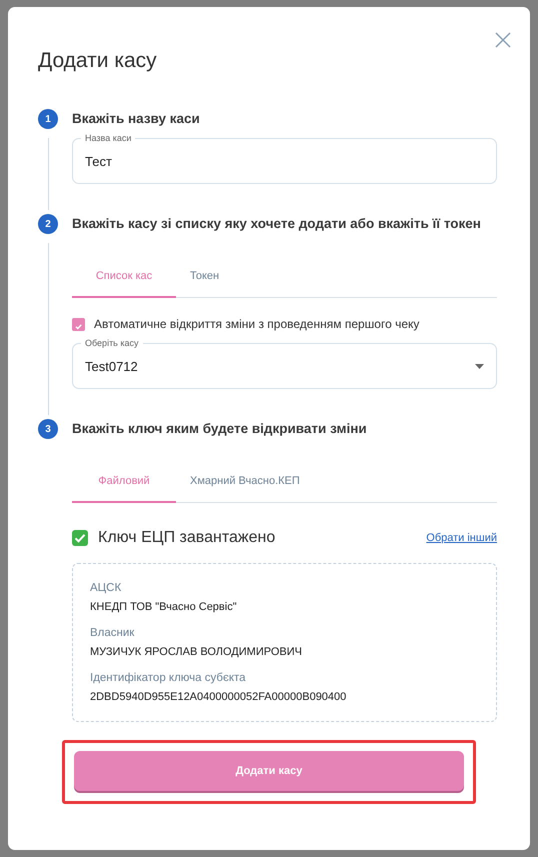 Image resolution: width=538 pixels, height=857 pixels. I want to click on detail-label: Ідентифікатор ключа субєкта, so click(168, 678).